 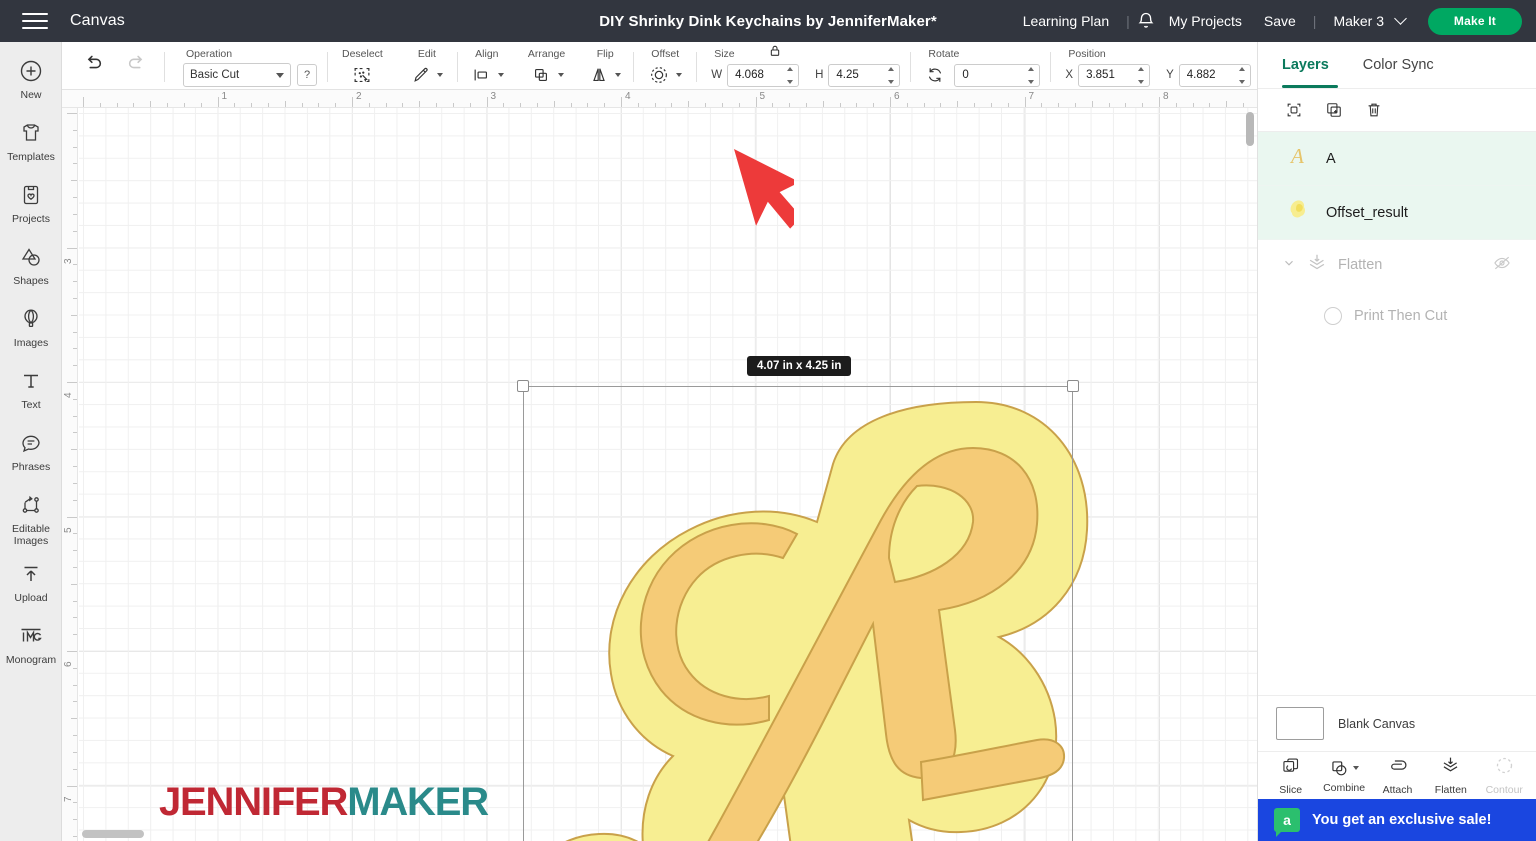 What do you see at coordinates (31, 219) in the screenshot?
I see `rail-label-projects: Projects` at bounding box center [31, 219].